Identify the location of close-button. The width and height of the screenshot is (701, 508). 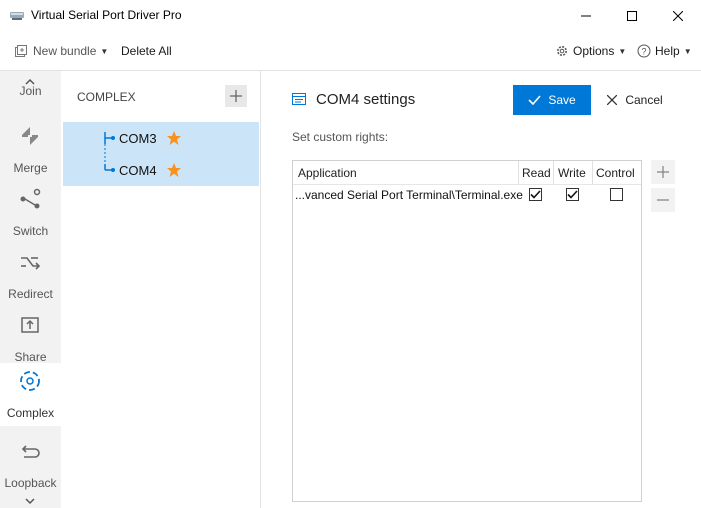
(678, 15).